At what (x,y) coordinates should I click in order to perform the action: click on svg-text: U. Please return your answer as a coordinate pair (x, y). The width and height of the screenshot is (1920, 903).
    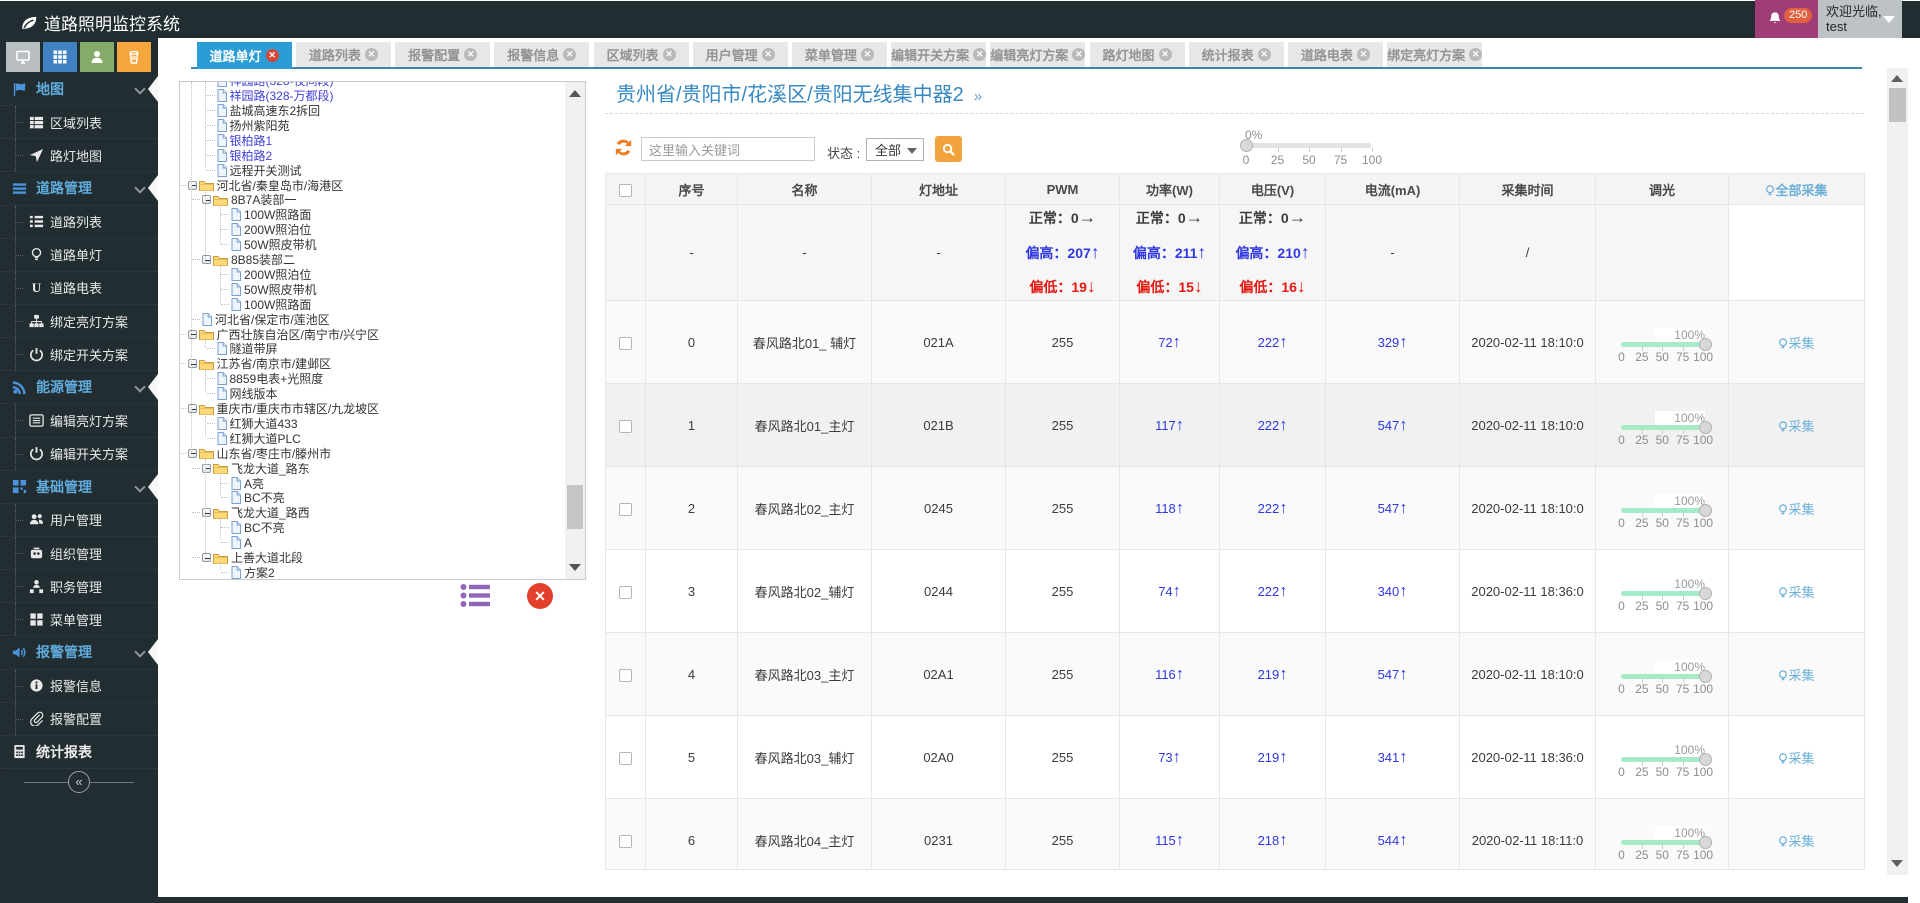
    Looking at the image, I should click on (36, 288).